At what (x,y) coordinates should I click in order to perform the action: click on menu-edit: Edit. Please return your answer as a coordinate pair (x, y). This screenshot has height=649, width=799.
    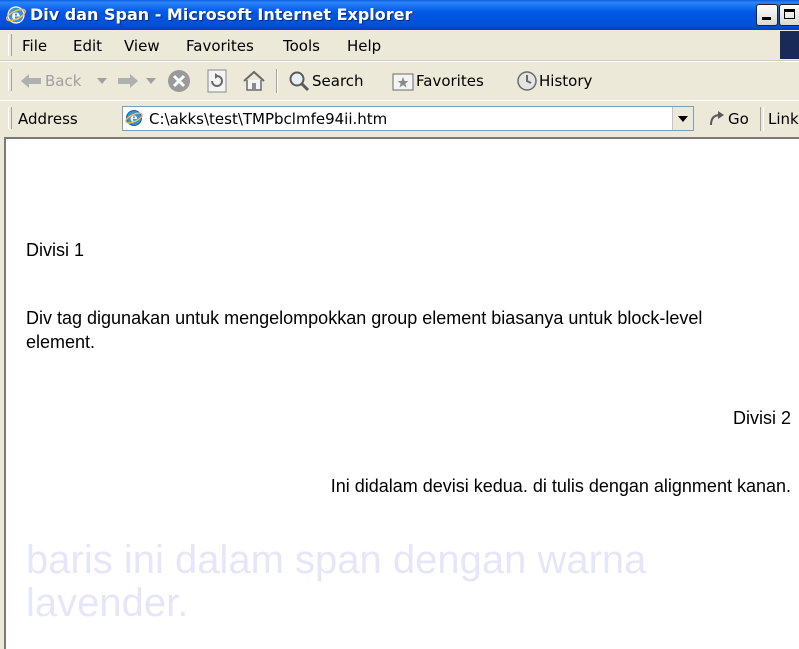
    Looking at the image, I should click on (87, 46).